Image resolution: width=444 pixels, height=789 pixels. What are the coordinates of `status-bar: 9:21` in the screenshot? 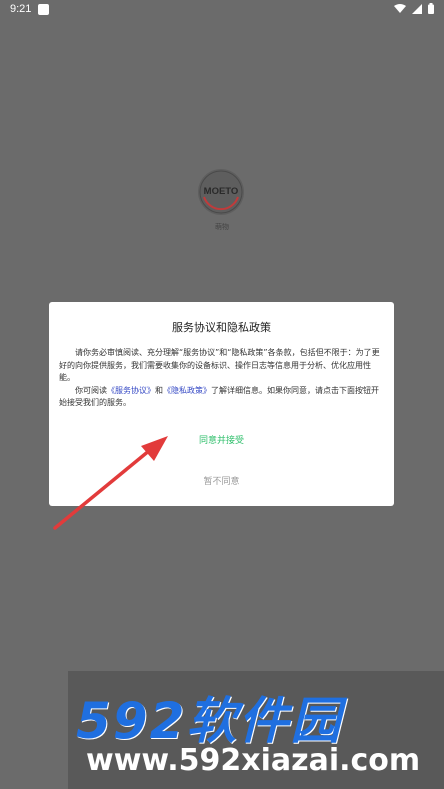 It's located at (222, 10).